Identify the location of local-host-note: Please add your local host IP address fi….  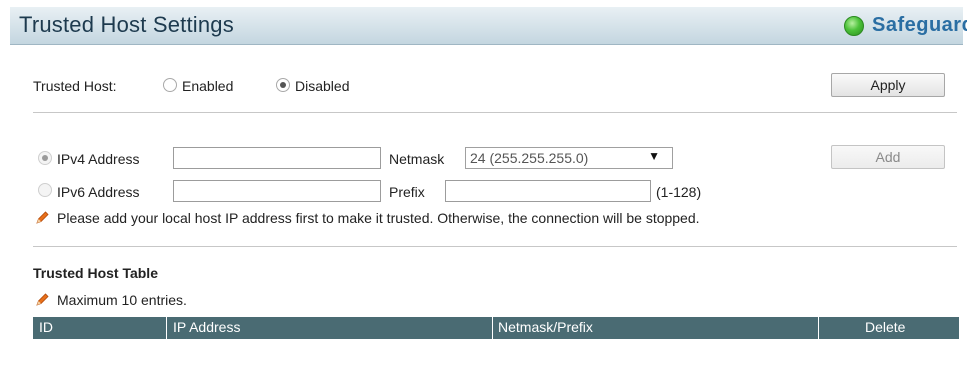
(378, 218).